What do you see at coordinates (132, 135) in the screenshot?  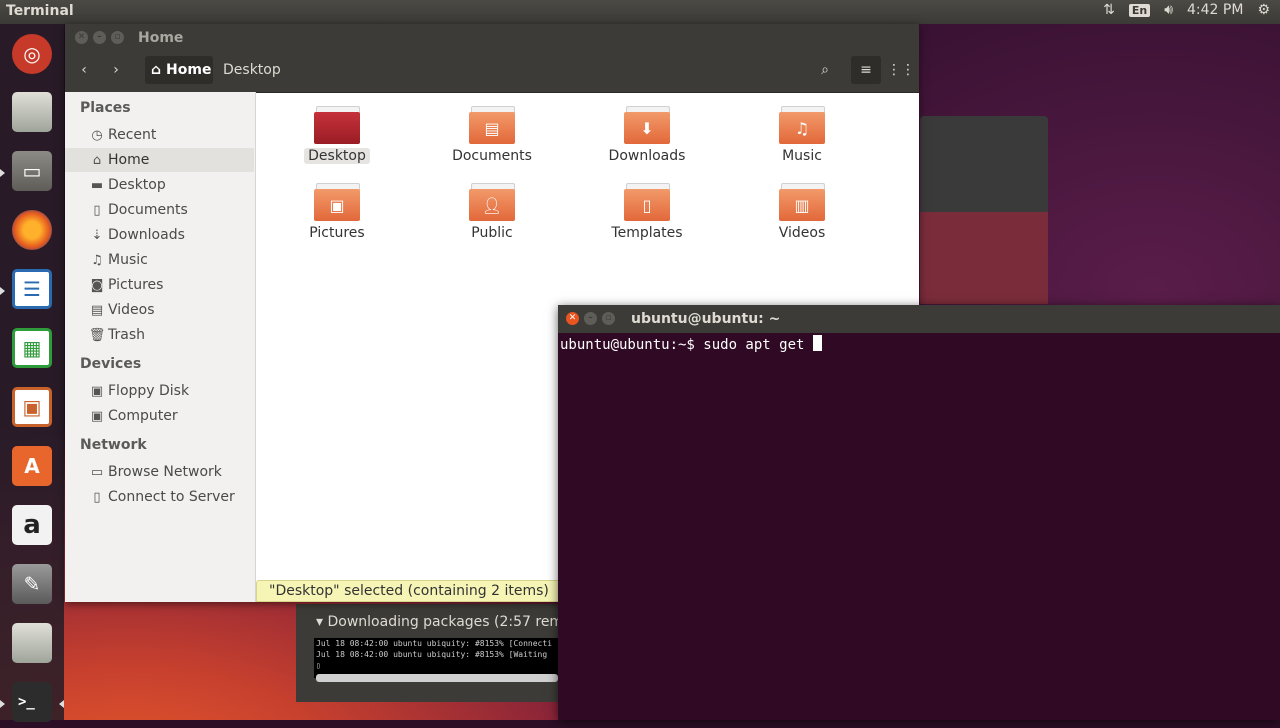 I see `sidebar-item-label: Recent` at bounding box center [132, 135].